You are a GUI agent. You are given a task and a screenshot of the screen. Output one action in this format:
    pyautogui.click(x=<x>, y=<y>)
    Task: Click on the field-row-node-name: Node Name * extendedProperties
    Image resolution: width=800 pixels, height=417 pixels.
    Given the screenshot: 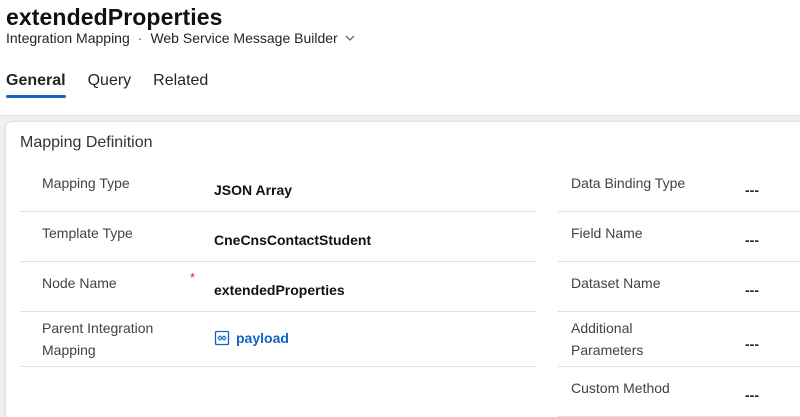 What is the action you would take?
    pyautogui.click(x=278, y=287)
    